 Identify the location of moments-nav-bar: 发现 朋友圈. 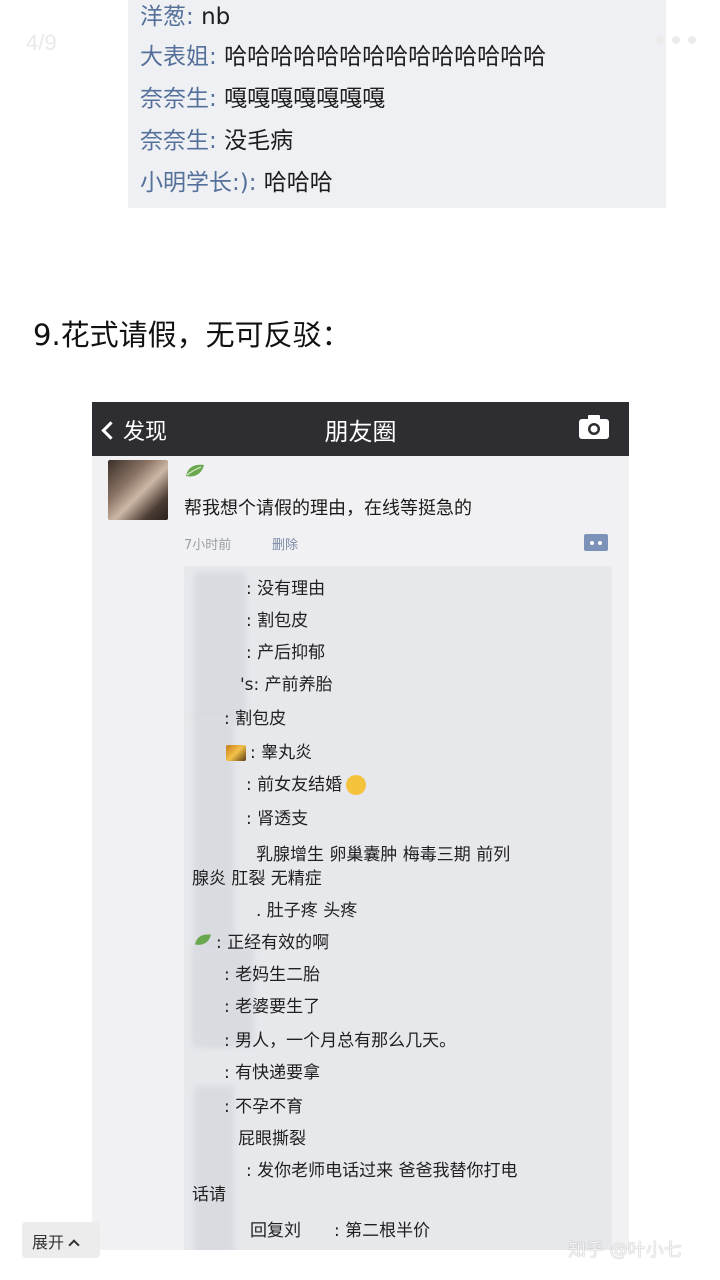
(360, 429).